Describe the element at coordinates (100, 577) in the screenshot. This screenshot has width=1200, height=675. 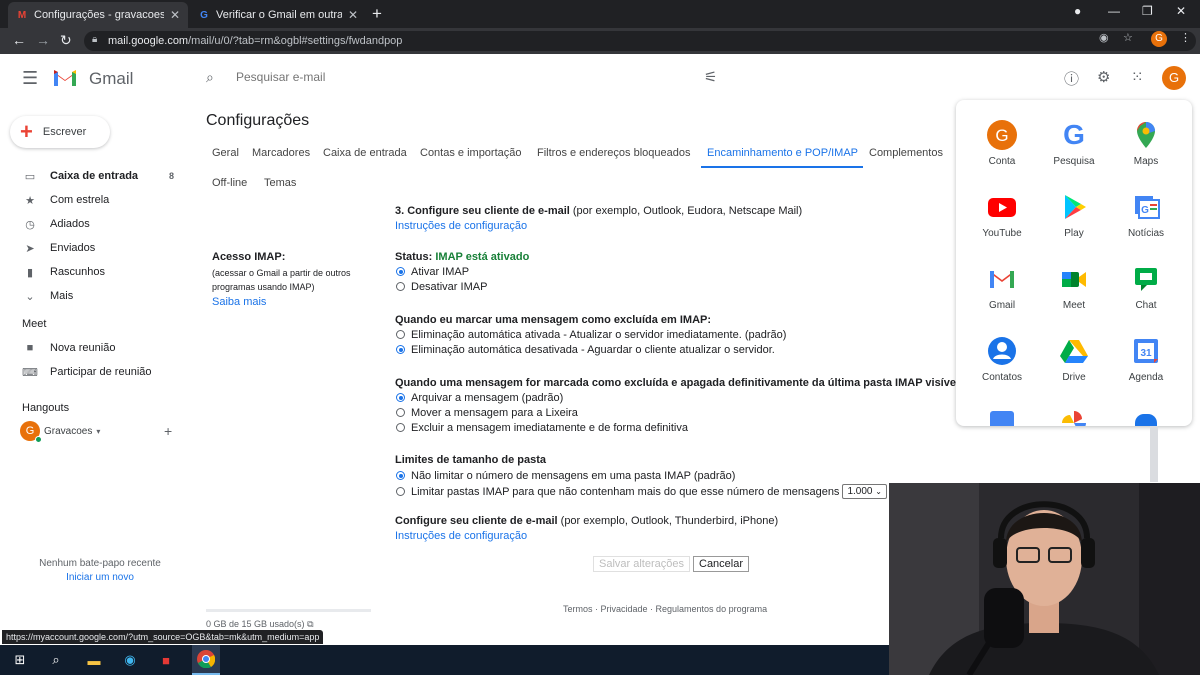
I see `start-new-chat-link: Iniciar um novo` at that location.